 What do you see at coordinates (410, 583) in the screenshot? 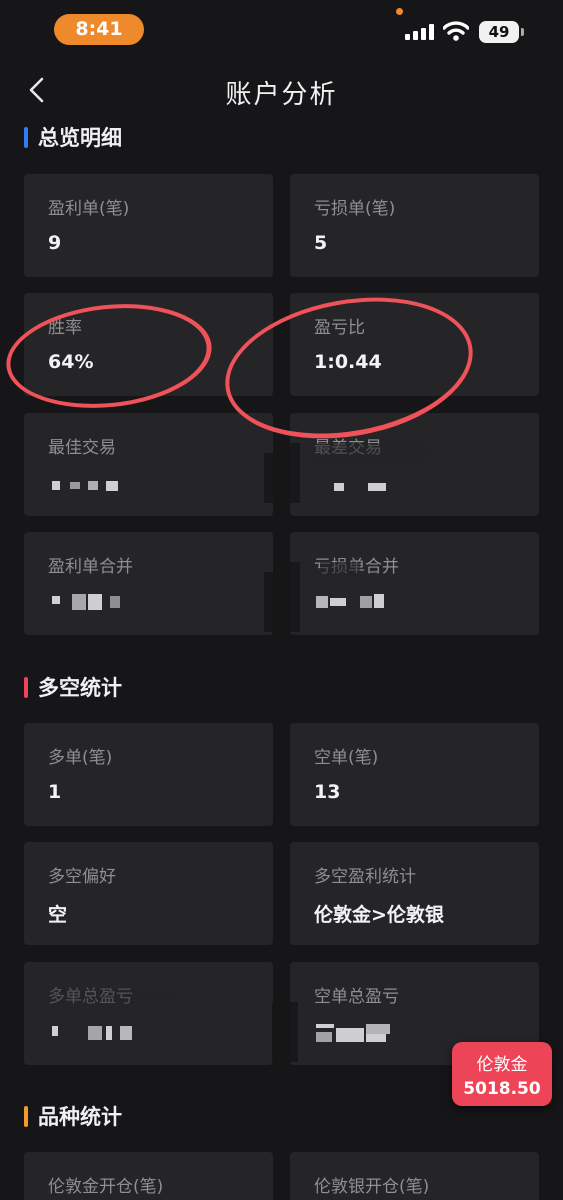
I see `stat-card-loss-merged: 亏损单合并` at bounding box center [410, 583].